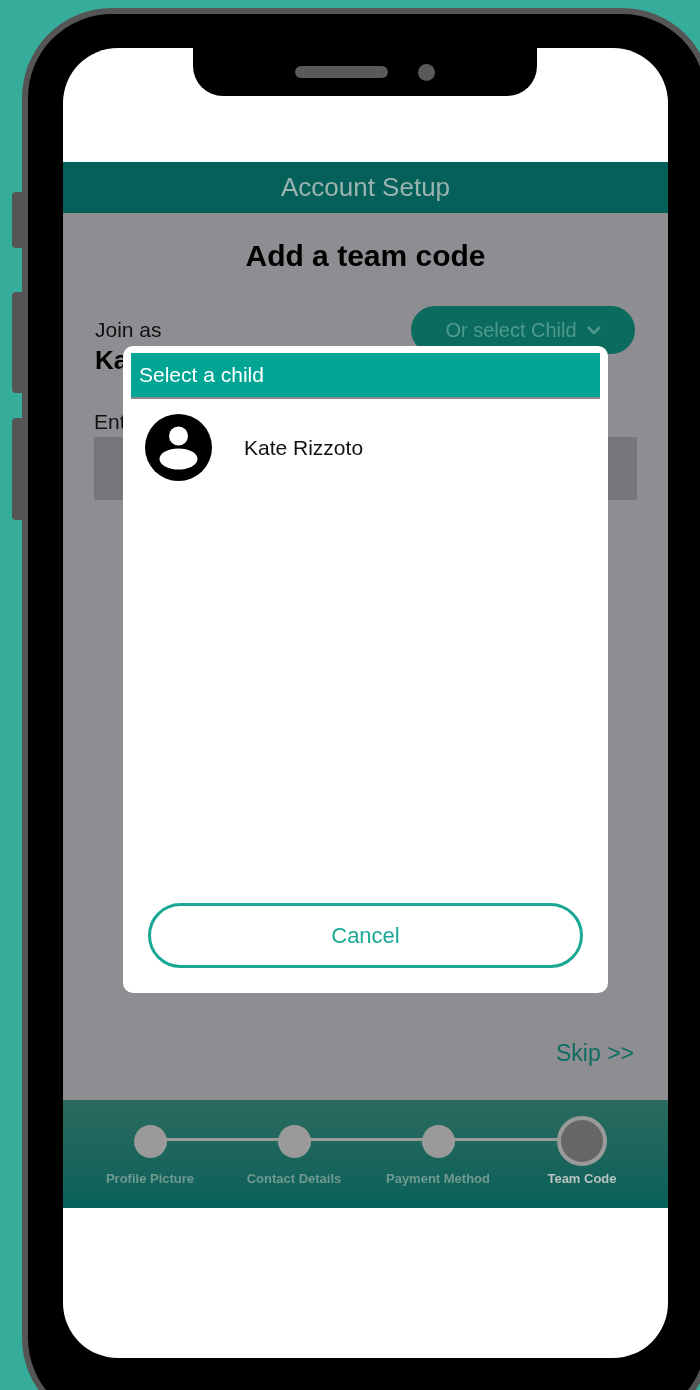  What do you see at coordinates (365, 935) in the screenshot?
I see `cancel-button: Cancel` at bounding box center [365, 935].